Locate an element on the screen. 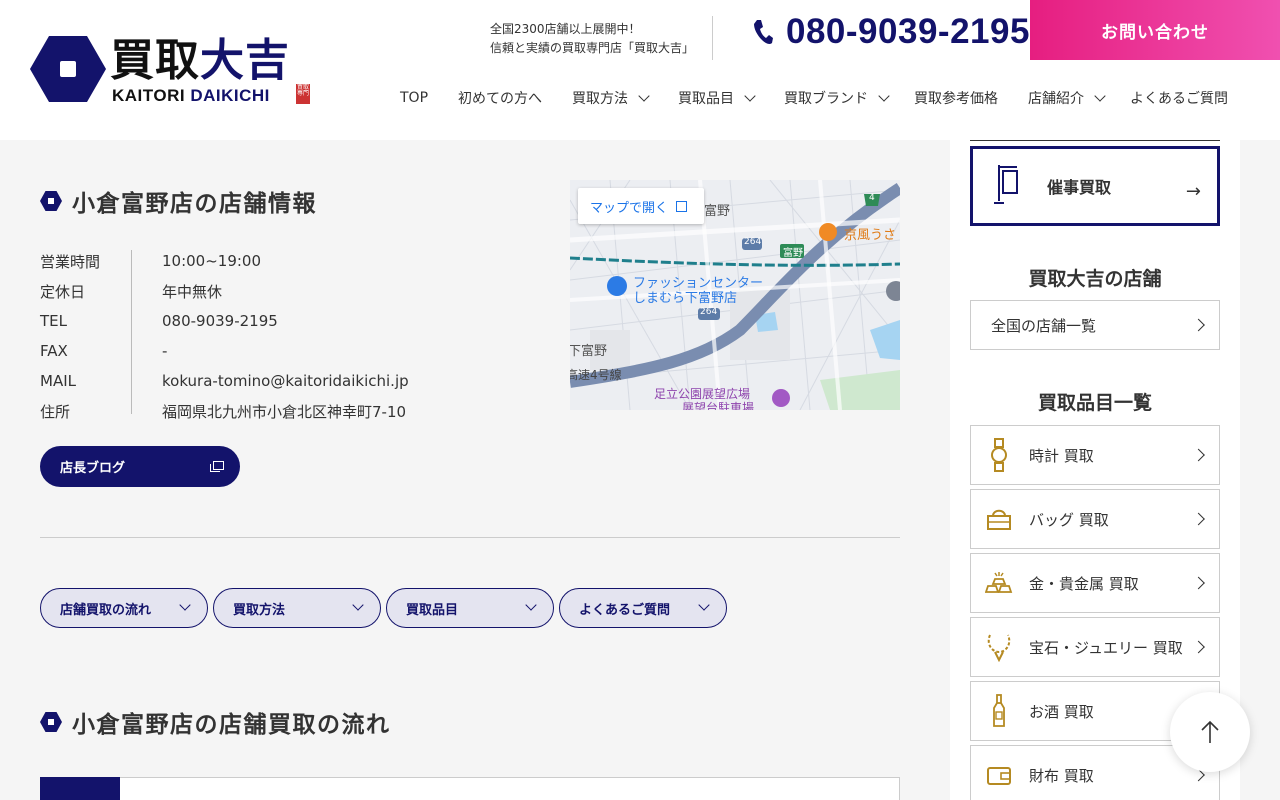 This screenshot has height=800, width=1280. anchor-flow: 店舗買取の流れ is located at coordinates (124, 608).